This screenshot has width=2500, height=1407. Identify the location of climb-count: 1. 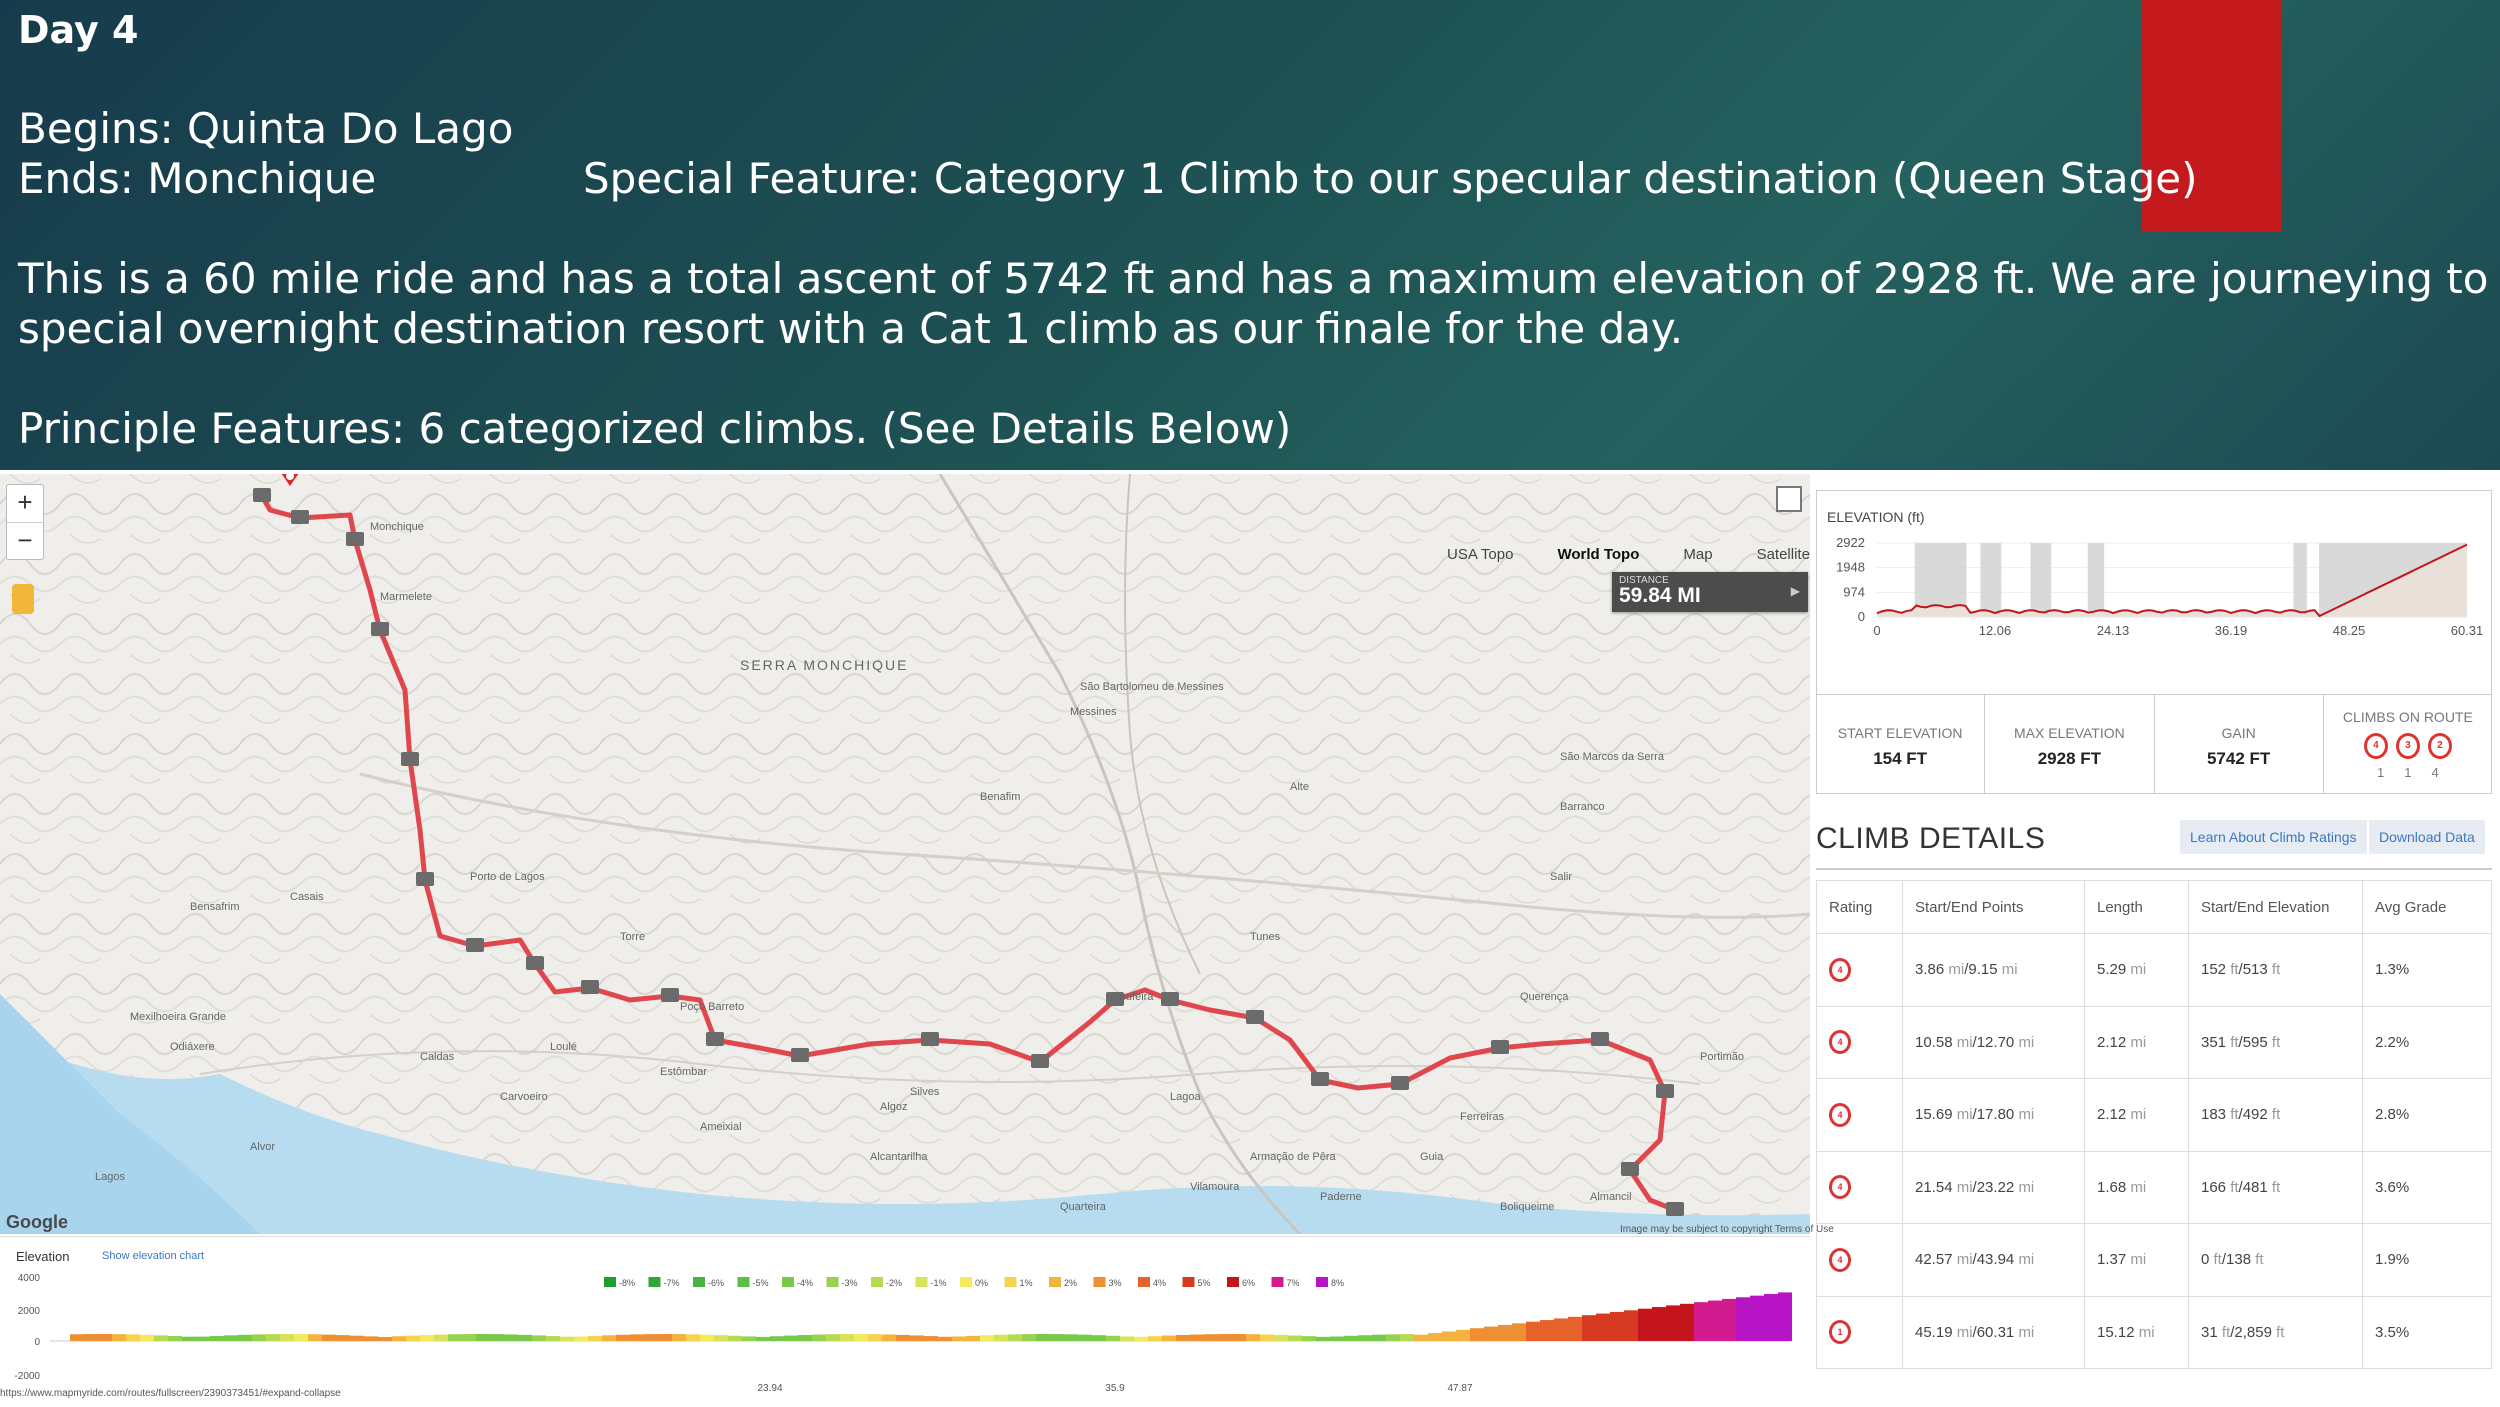
(2381, 772).